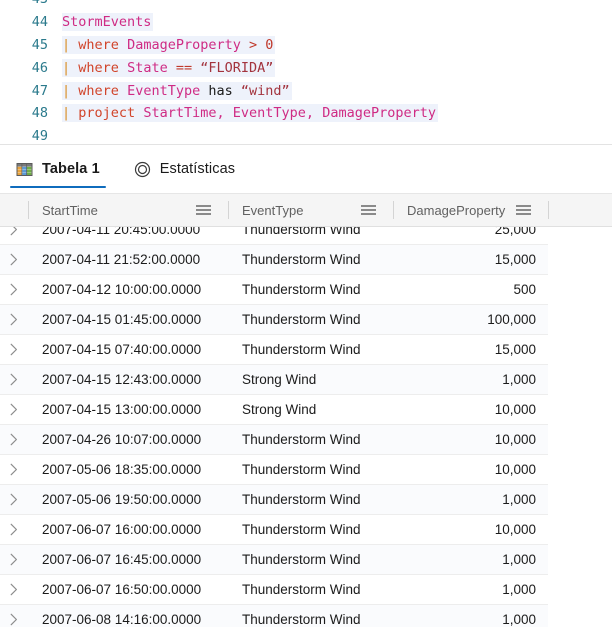 The height and width of the screenshot is (641, 612). Describe the element at coordinates (310, 210) in the screenshot. I see `column-header-eventtype: EventType` at that location.